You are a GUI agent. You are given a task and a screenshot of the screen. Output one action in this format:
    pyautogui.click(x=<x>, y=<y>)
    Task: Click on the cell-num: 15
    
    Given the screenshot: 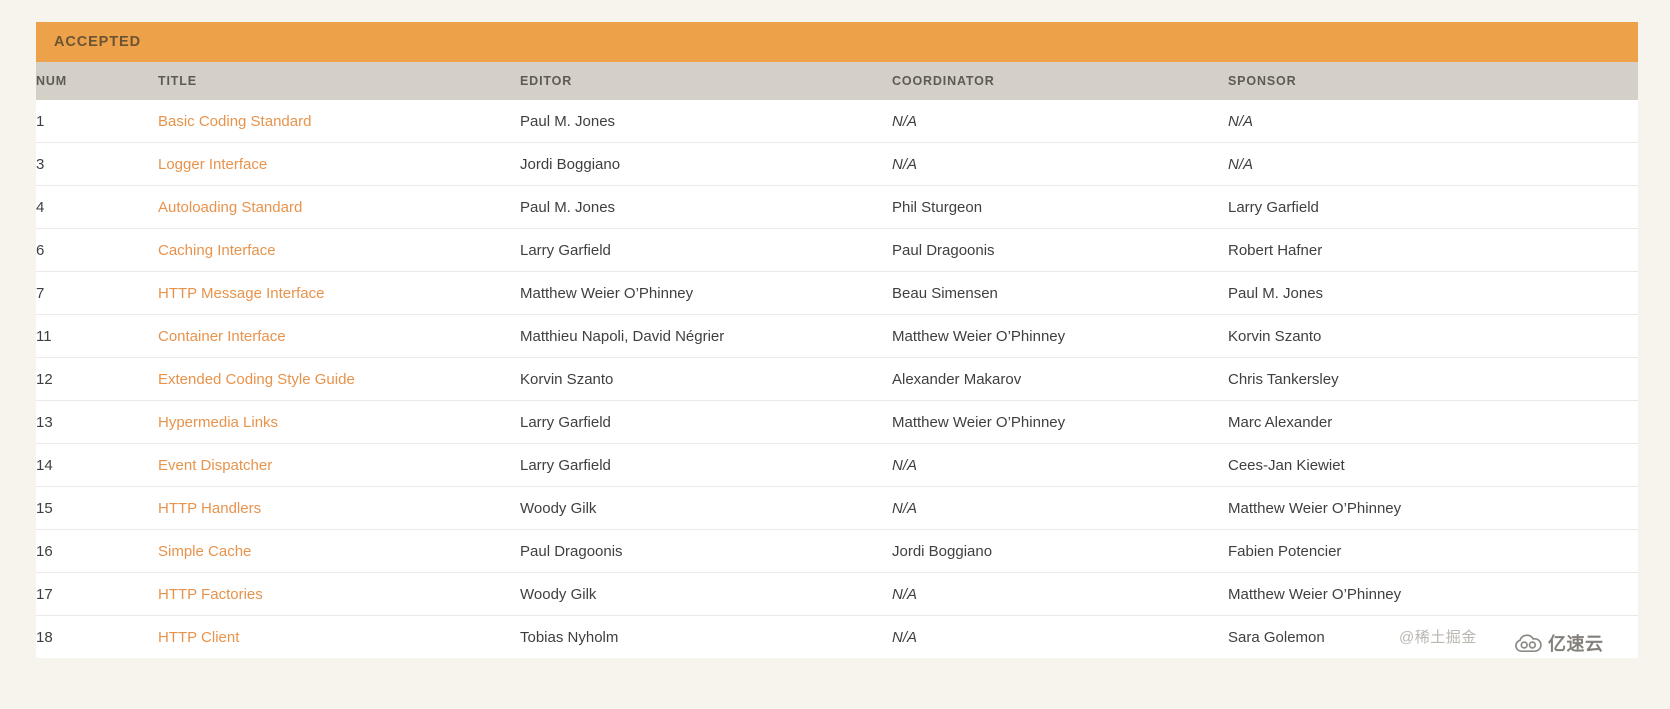 What is the action you would take?
    pyautogui.click(x=97, y=508)
    